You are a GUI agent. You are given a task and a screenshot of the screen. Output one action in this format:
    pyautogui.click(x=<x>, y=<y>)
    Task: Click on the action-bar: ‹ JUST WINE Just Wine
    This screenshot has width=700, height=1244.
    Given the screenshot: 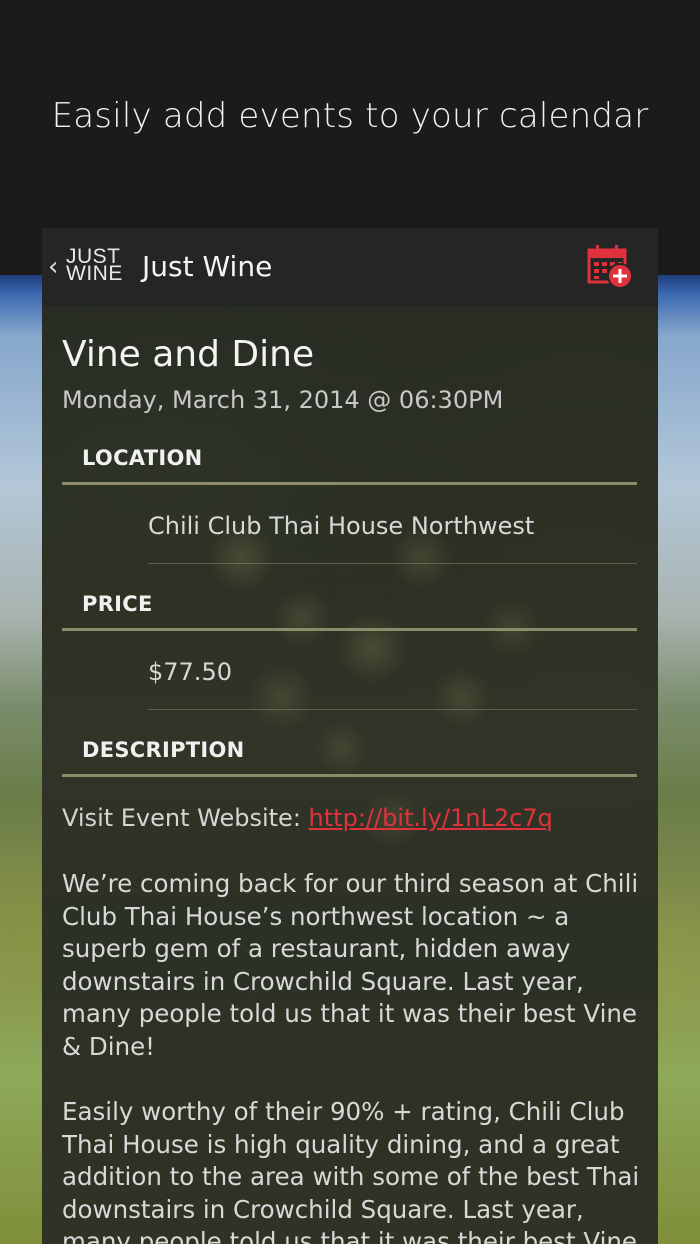 What is the action you would take?
    pyautogui.click(x=350, y=267)
    